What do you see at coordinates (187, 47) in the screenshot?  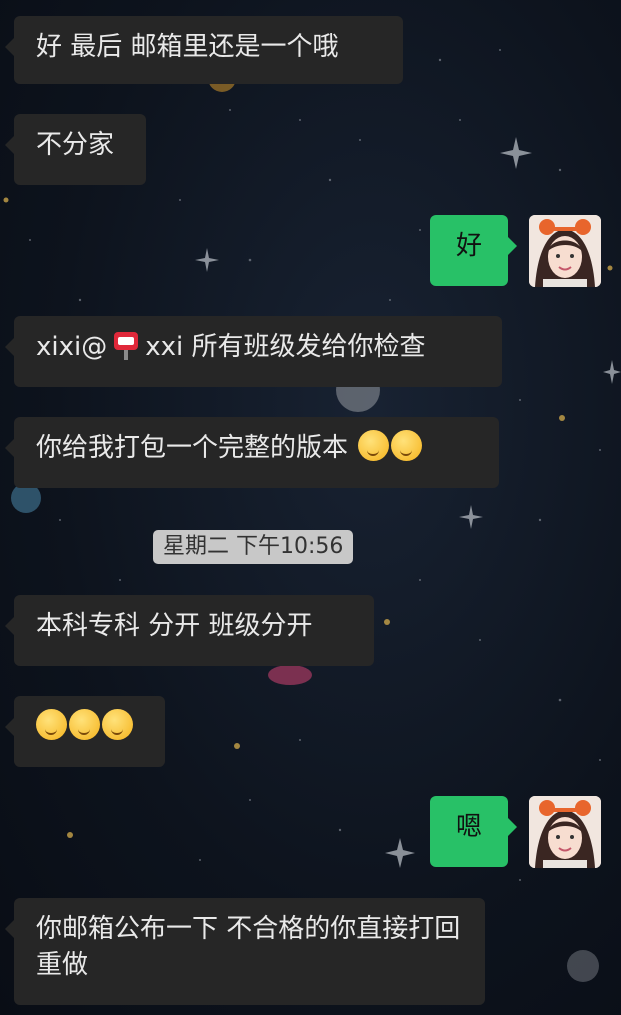 I see `message-text: 好 最后 邮箱里还是一个哦` at bounding box center [187, 47].